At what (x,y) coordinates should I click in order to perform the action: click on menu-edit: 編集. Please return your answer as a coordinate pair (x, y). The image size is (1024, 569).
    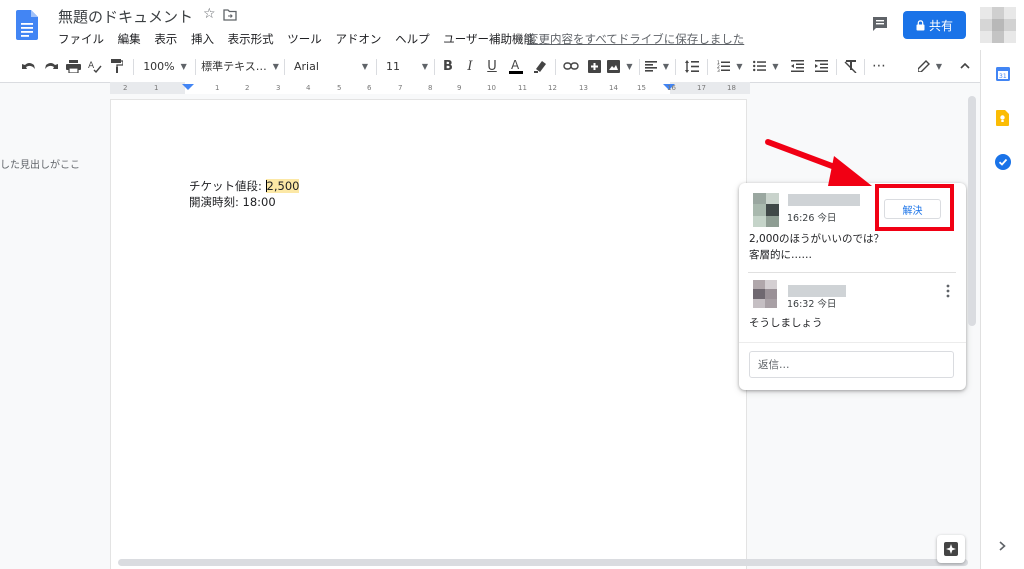
    Looking at the image, I should click on (129, 39).